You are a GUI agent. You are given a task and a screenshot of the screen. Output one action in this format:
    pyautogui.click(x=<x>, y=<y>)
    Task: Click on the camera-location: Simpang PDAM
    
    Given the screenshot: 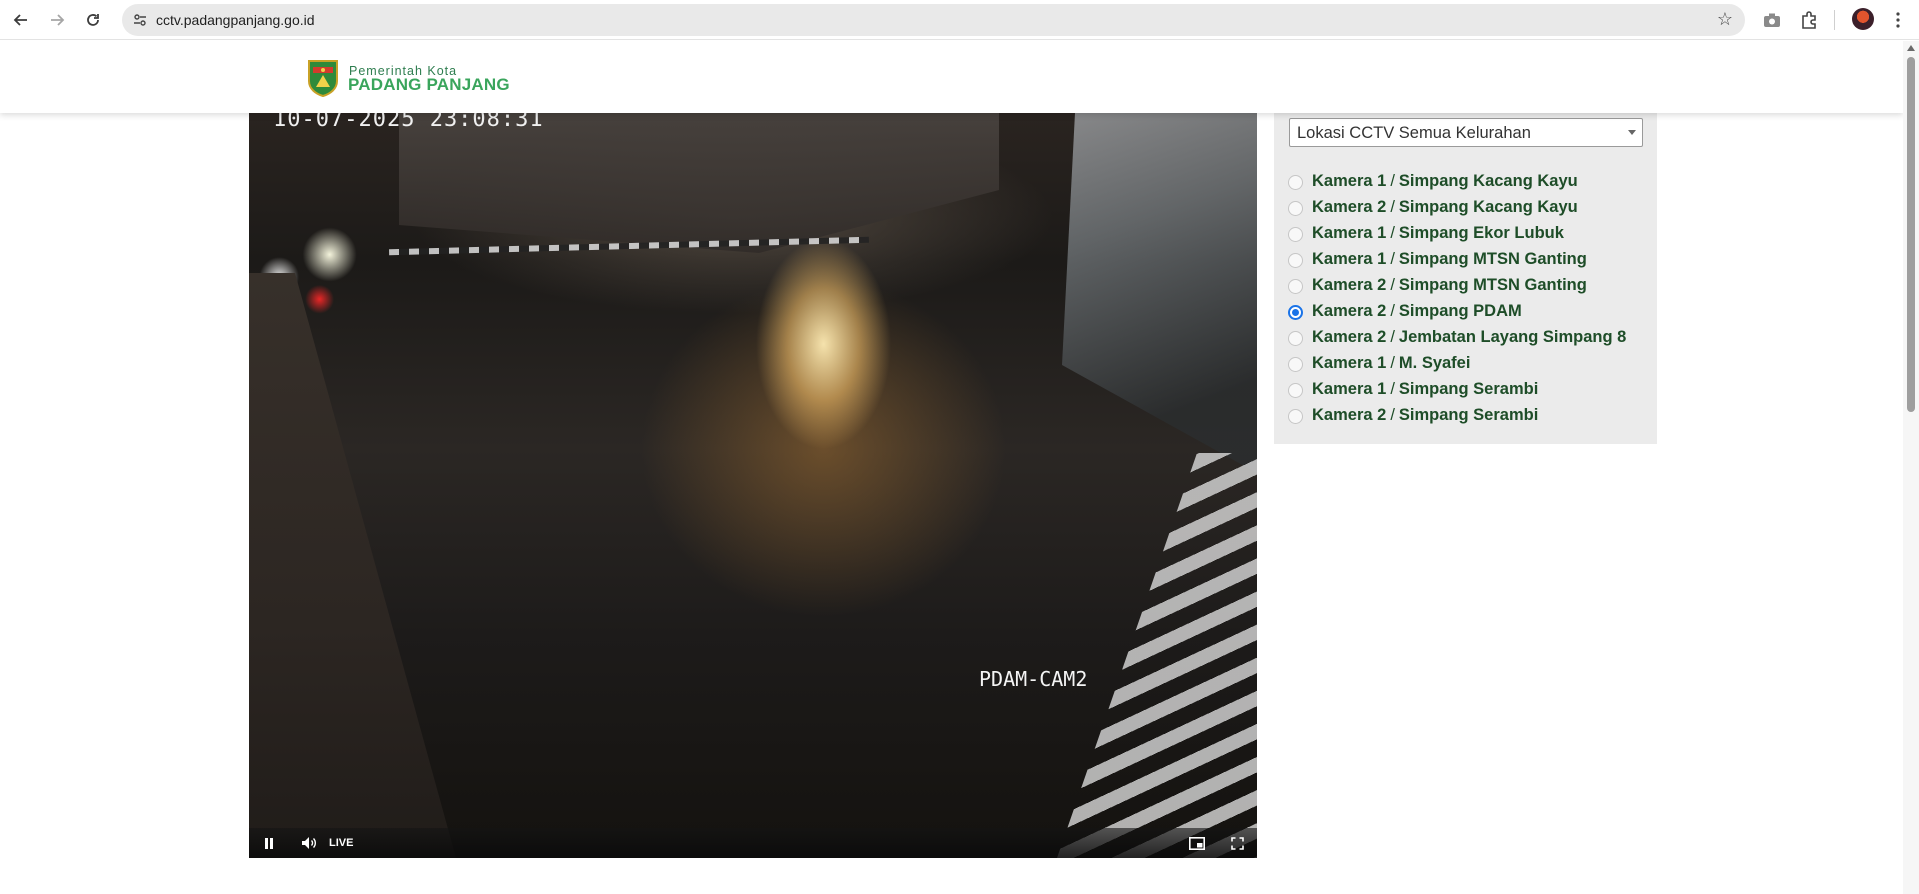 What is the action you would take?
    pyautogui.click(x=1460, y=311)
    